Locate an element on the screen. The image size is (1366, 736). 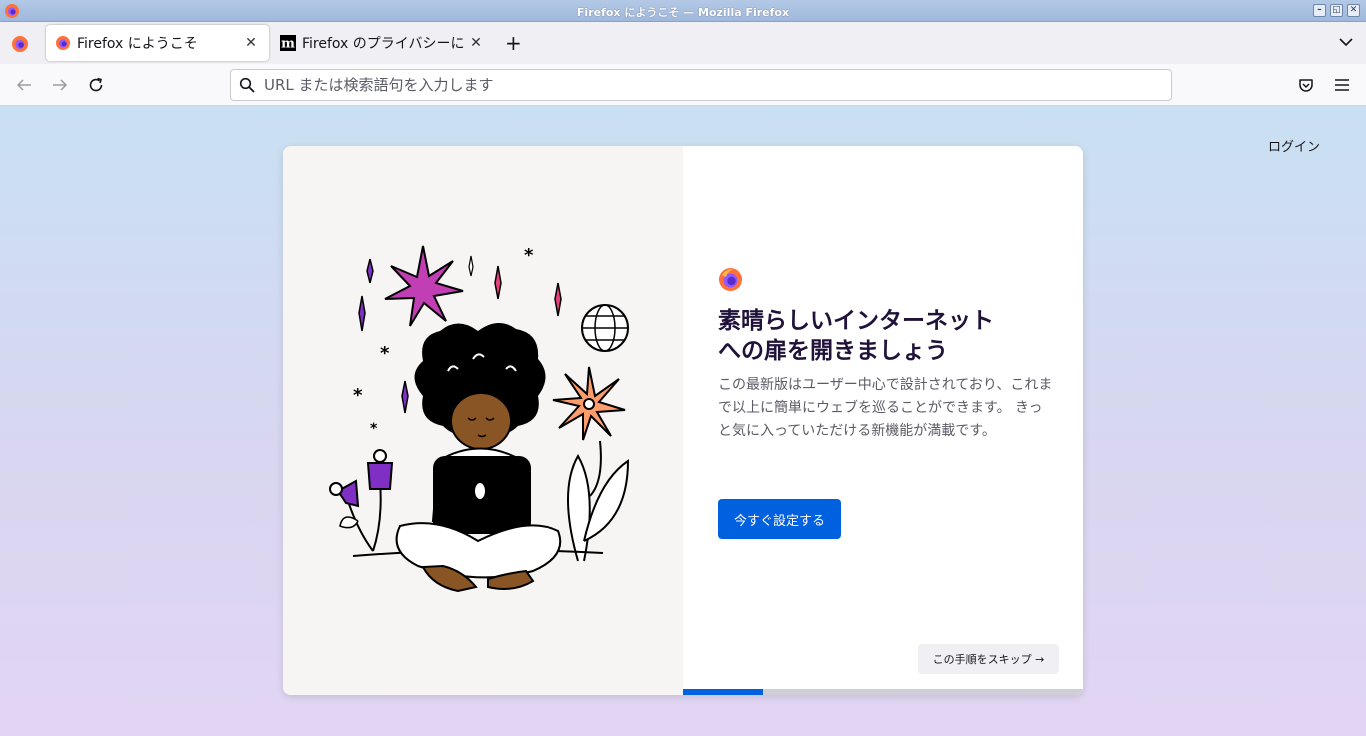
login-link: ログイン is located at coordinates (1294, 145).